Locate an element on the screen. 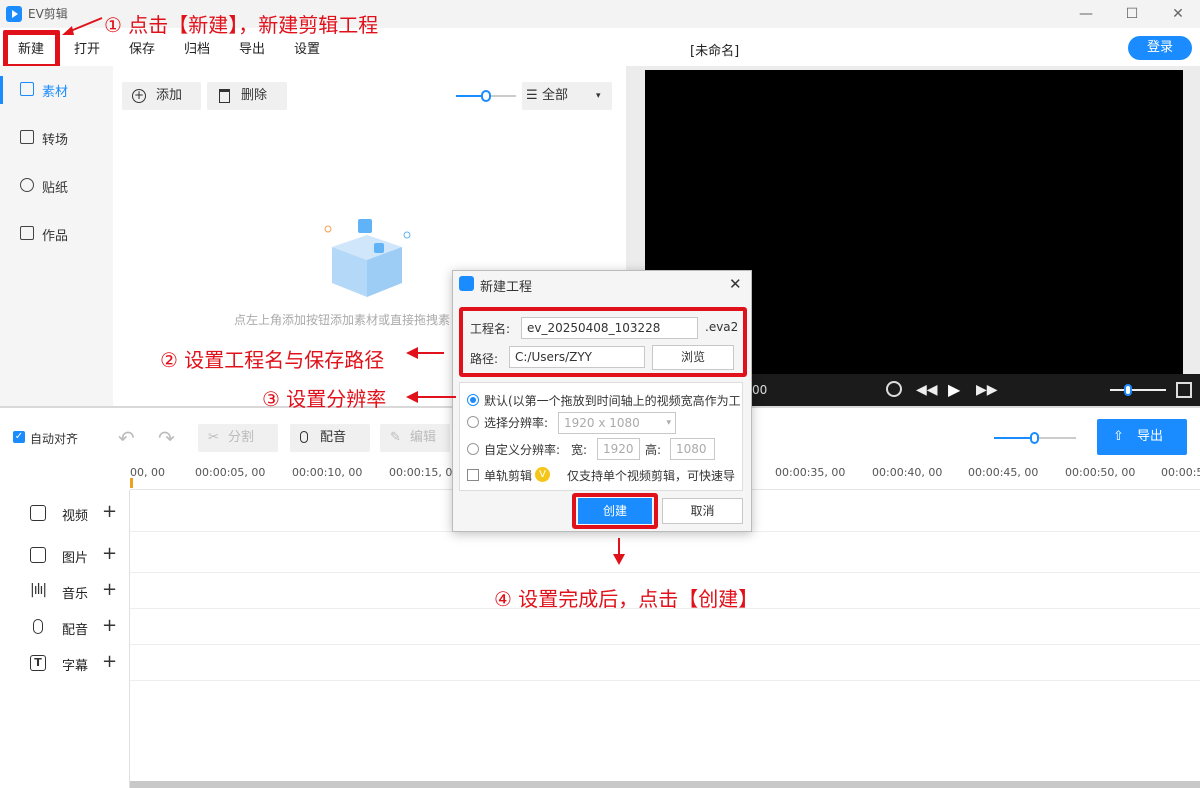 This screenshot has height=788, width=1200. option-custom-label: 自定义分辨率: is located at coordinates (522, 450).